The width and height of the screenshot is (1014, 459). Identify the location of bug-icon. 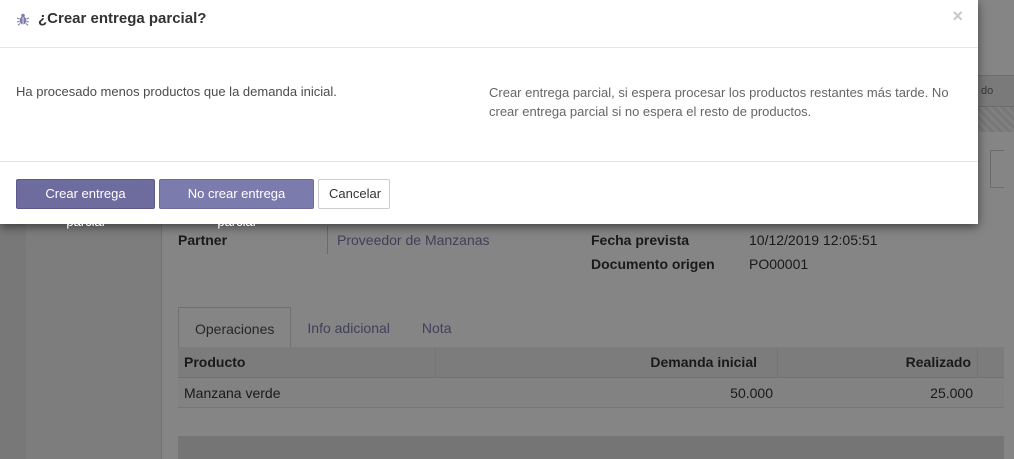
(23, 19).